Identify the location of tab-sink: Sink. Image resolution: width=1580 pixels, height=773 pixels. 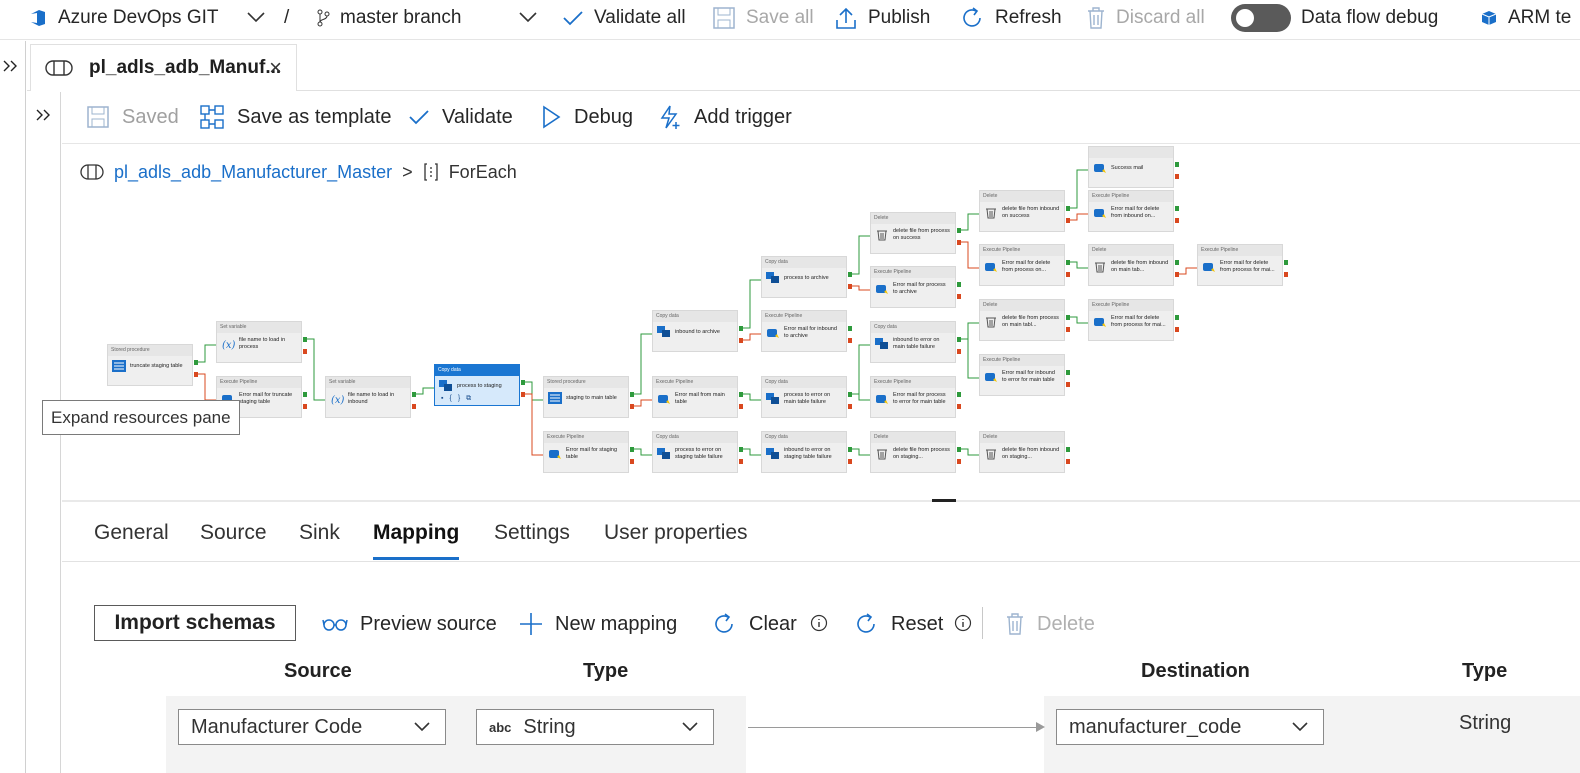
(319, 533).